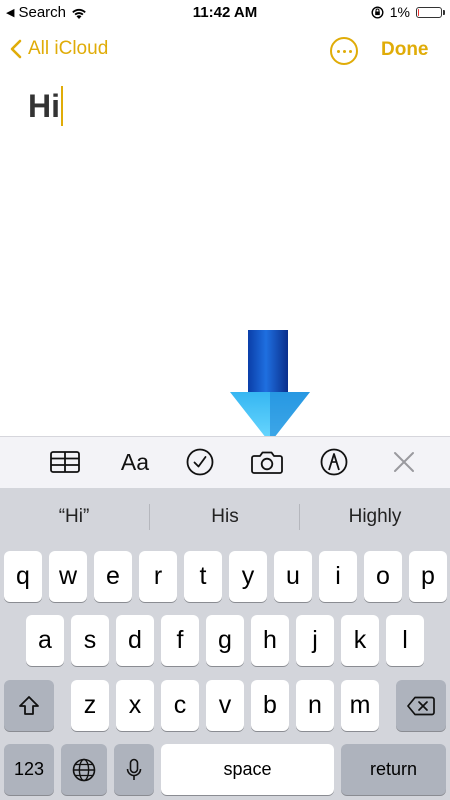 The image size is (450, 800). Describe the element at coordinates (338, 576) in the screenshot. I see `key-i: i` at that location.